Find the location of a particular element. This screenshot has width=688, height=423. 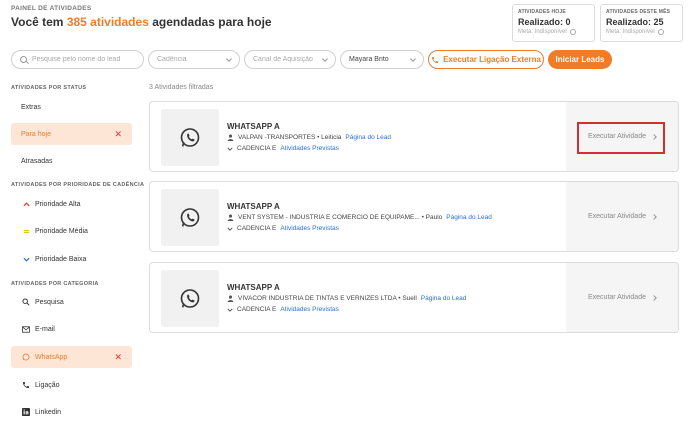

linkedin-icon is located at coordinates (26, 412).